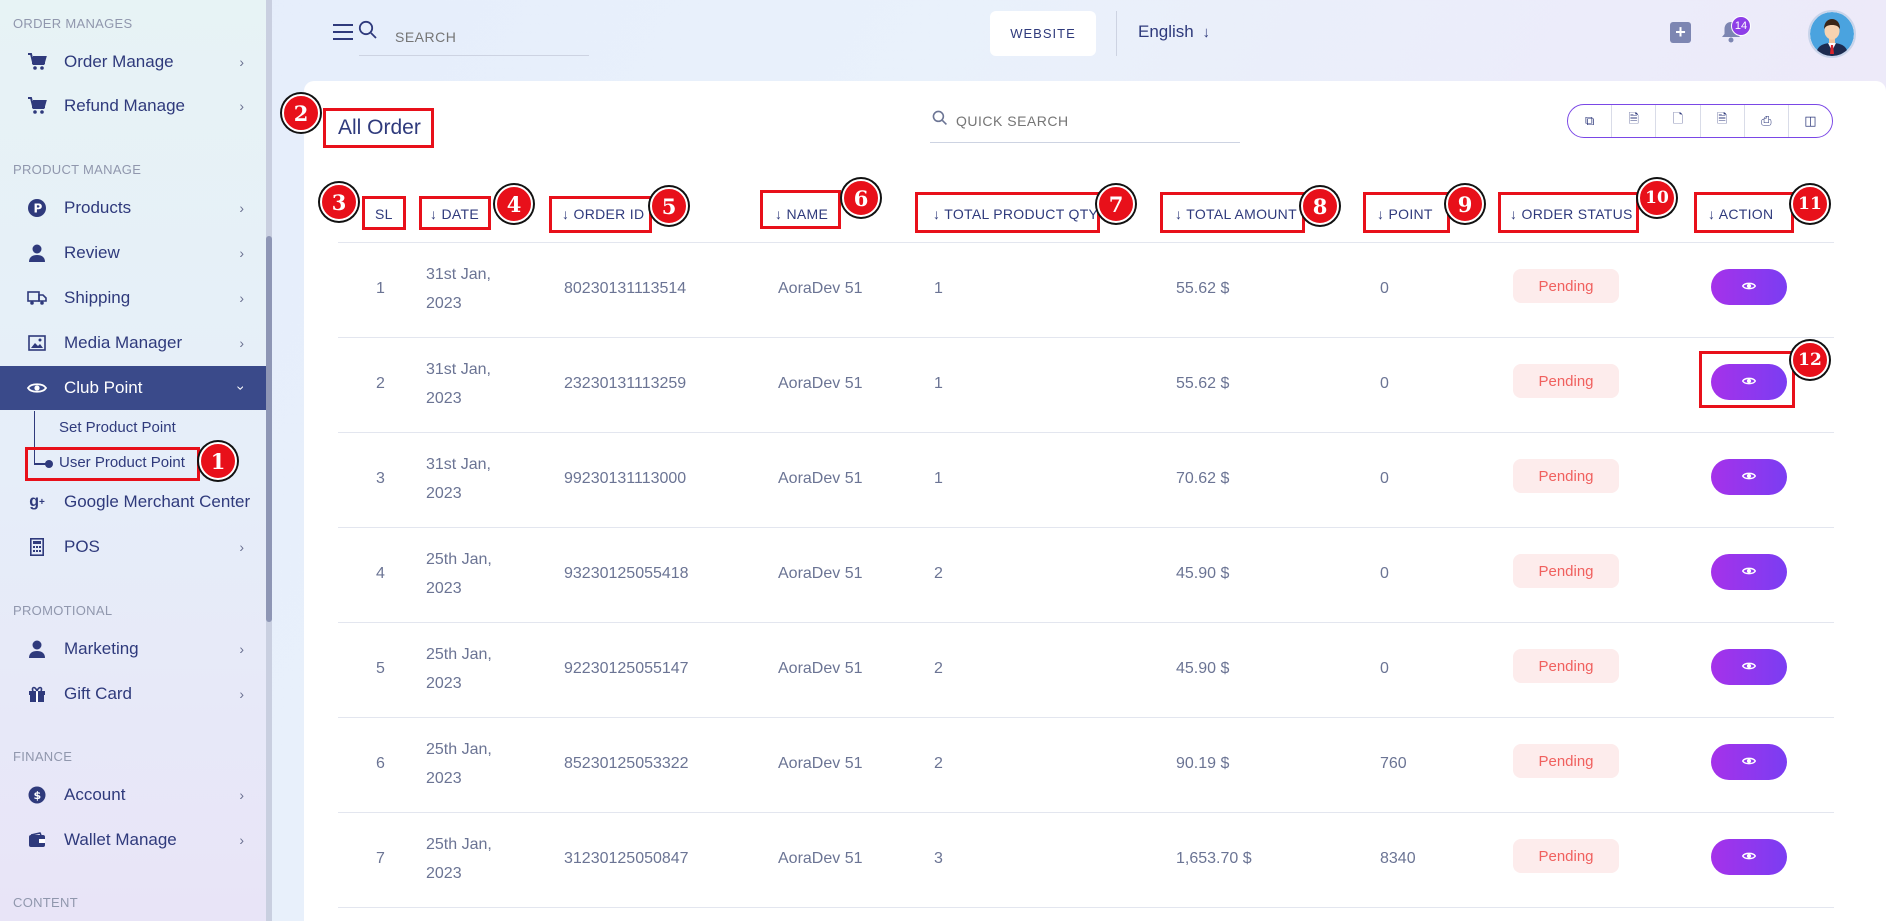 The image size is (1886, 921). I want to click on sidebar-item-label: Review, so click(92, 252).